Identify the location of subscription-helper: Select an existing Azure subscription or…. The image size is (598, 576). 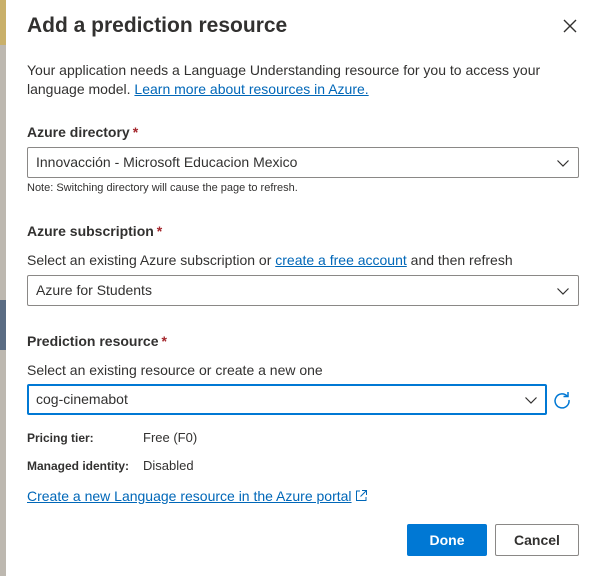
(270, 260).